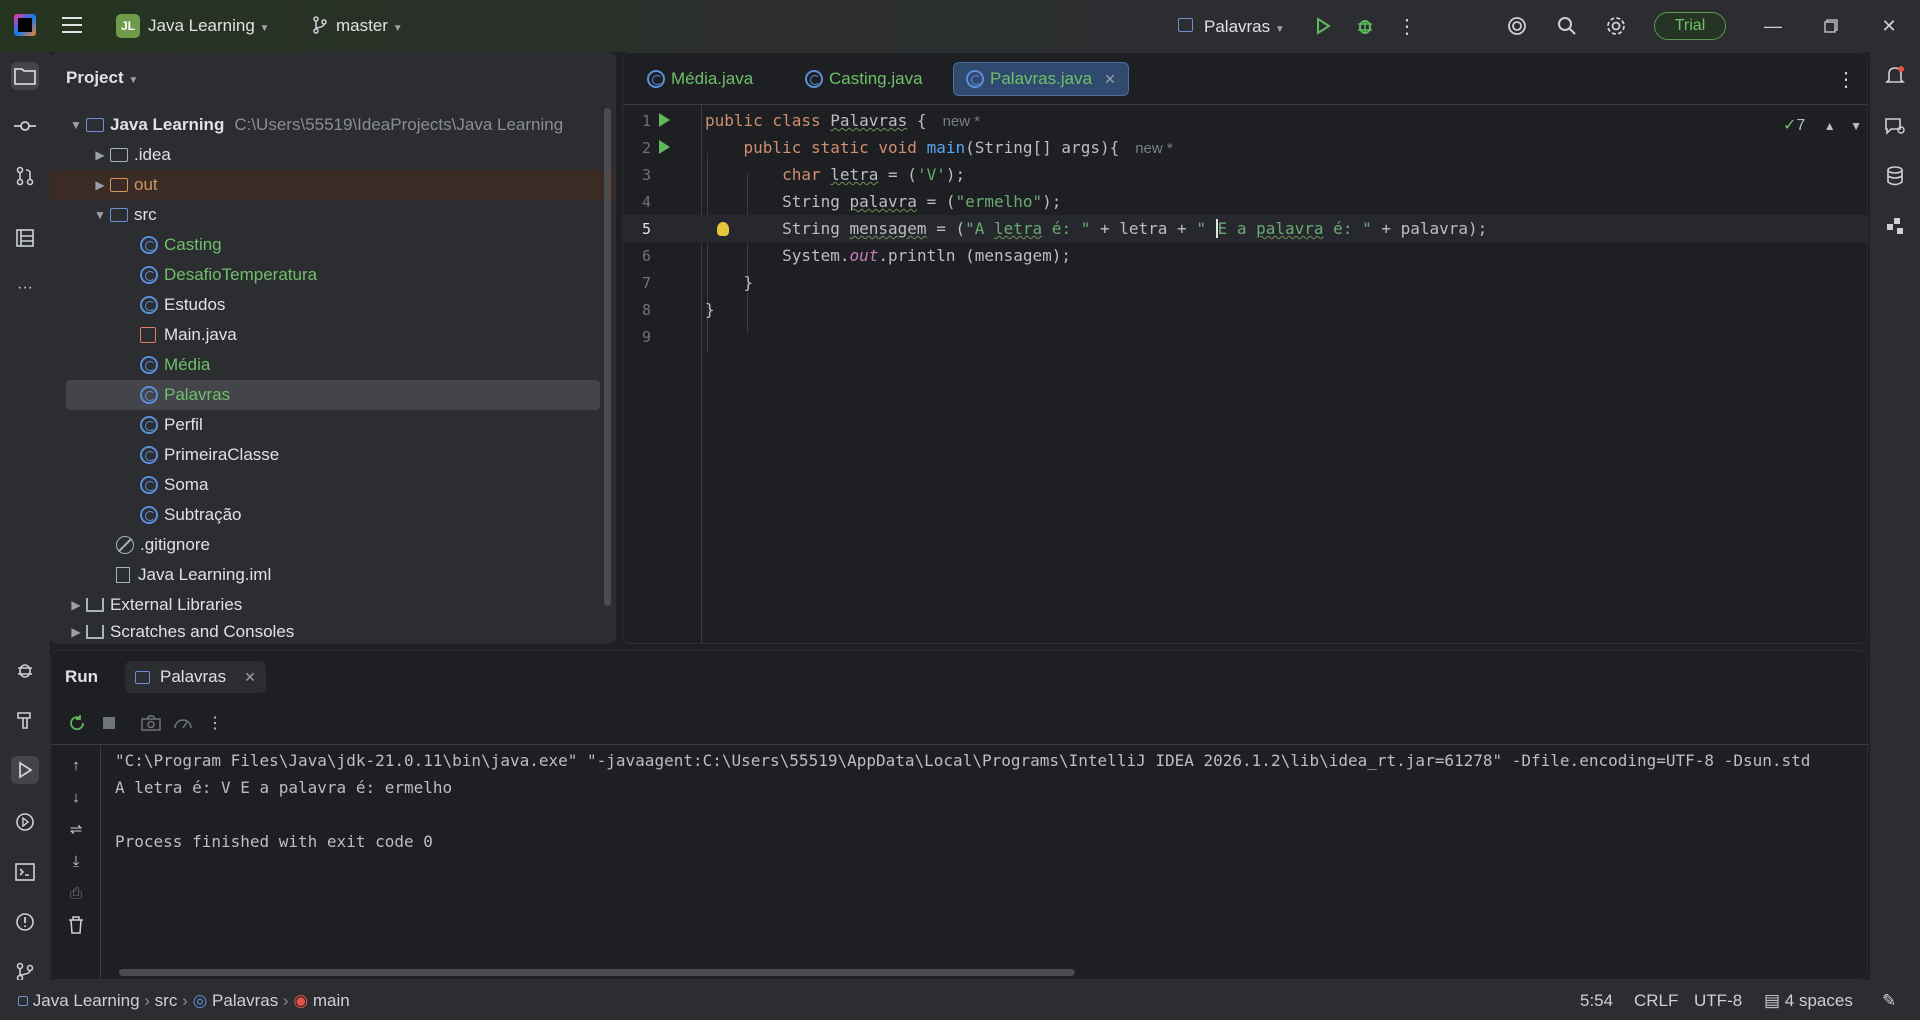 This screenshot has width=1920, height=1020. What do you see at coordinates (333, 215) in the screenshot?
I see `tree-item-src: ▼ src` at bounding box center [333, 215].